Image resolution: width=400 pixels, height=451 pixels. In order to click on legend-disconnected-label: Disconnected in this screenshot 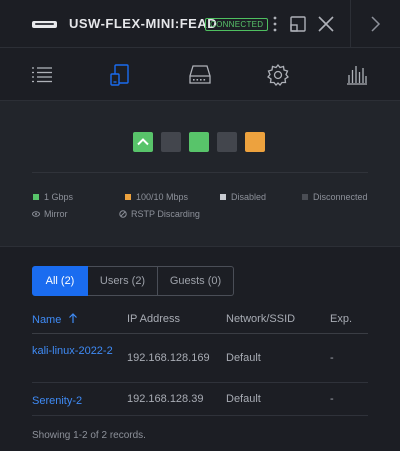, I will do `click(340, 197)`.